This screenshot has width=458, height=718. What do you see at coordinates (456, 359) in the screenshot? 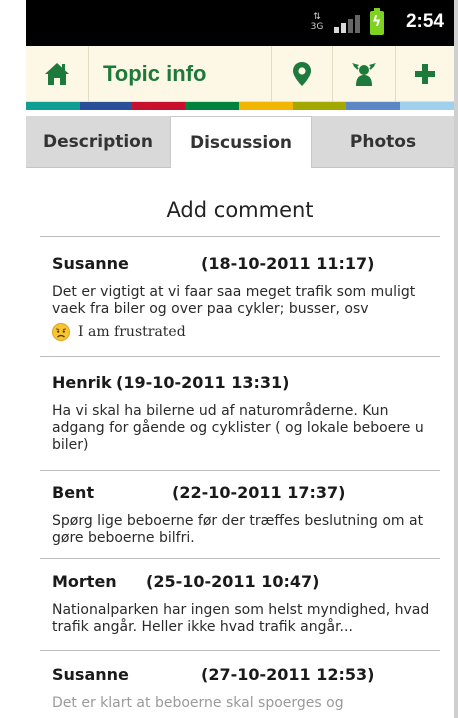
I see `screen-edge` at bounding box center [456, 359].